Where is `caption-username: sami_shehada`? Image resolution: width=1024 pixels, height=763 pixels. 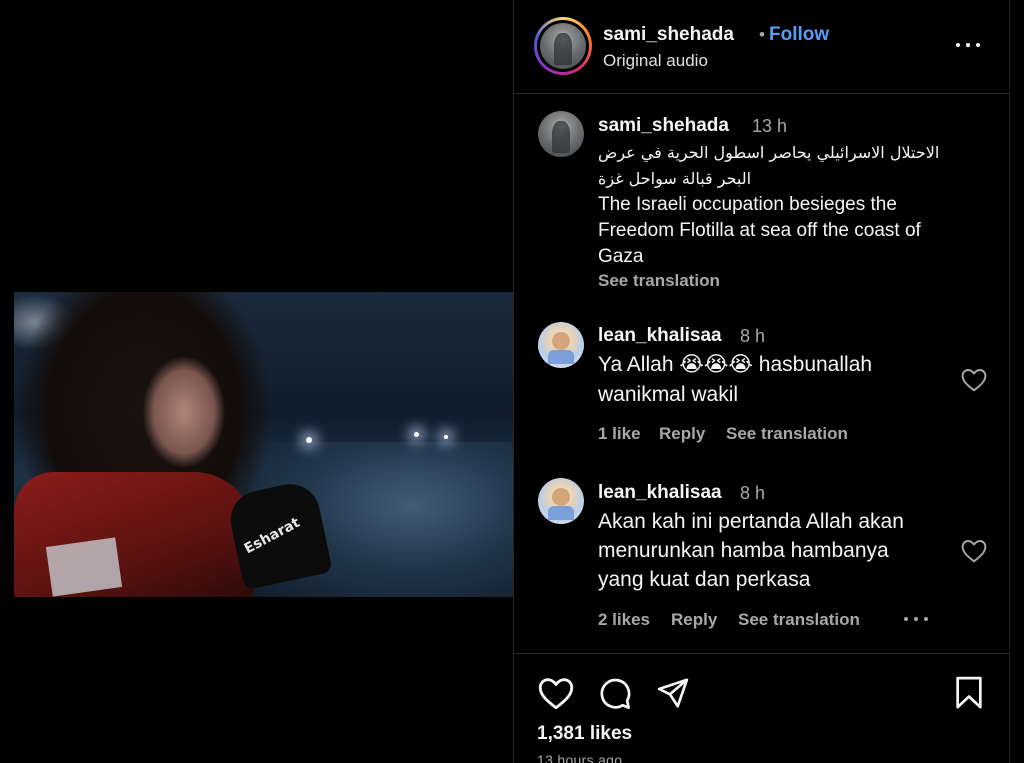
caption-username: sami_shehada is located at coordinates (663, 126).